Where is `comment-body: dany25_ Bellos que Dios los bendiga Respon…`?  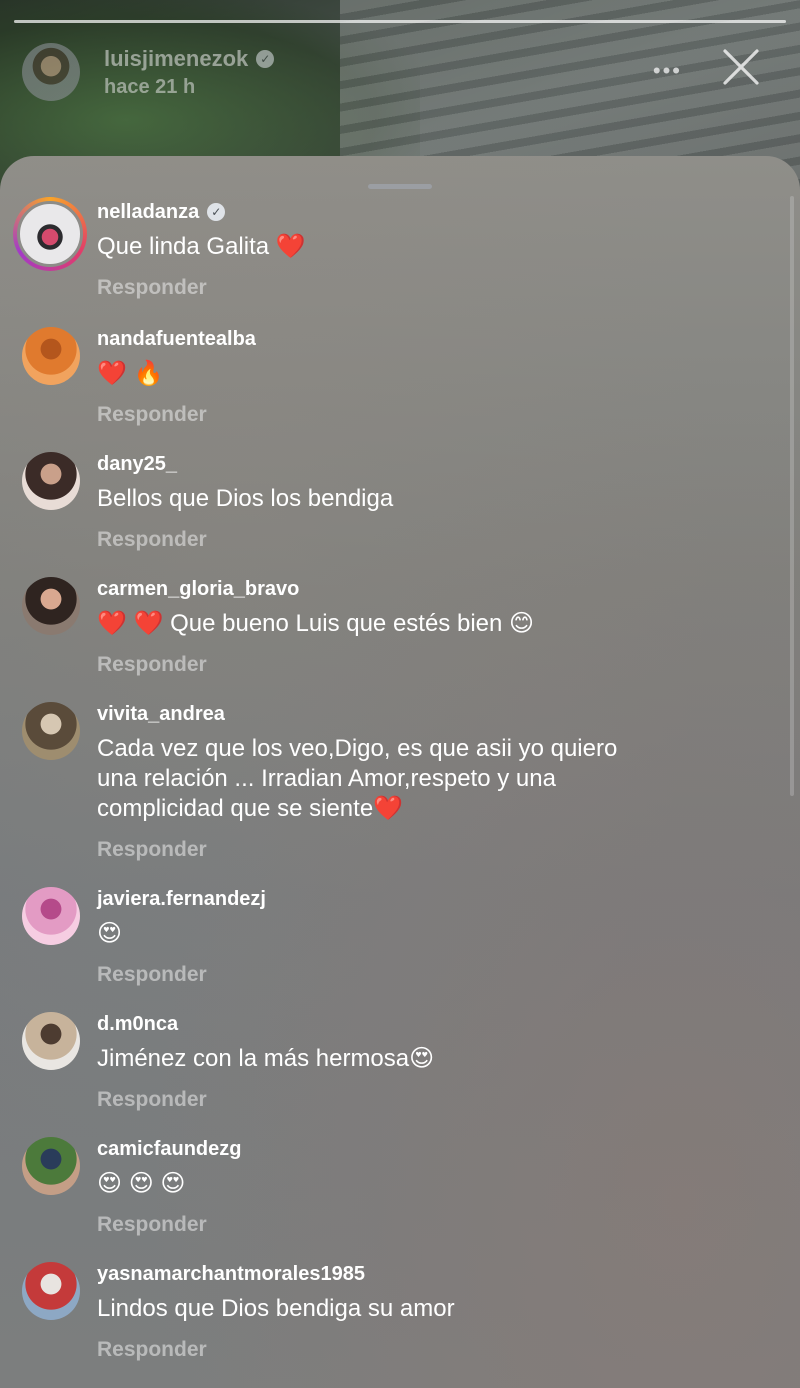 comment-body: dany25_ Bellos que Dios los bendiga Respon… is located at coordinates (433, 502).